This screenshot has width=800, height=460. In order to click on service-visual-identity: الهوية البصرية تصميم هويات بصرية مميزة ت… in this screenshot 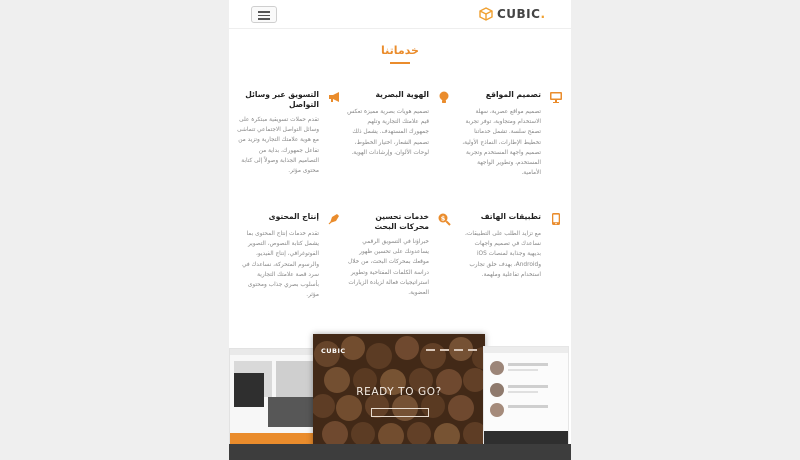, I will do `click(398, 124)`.